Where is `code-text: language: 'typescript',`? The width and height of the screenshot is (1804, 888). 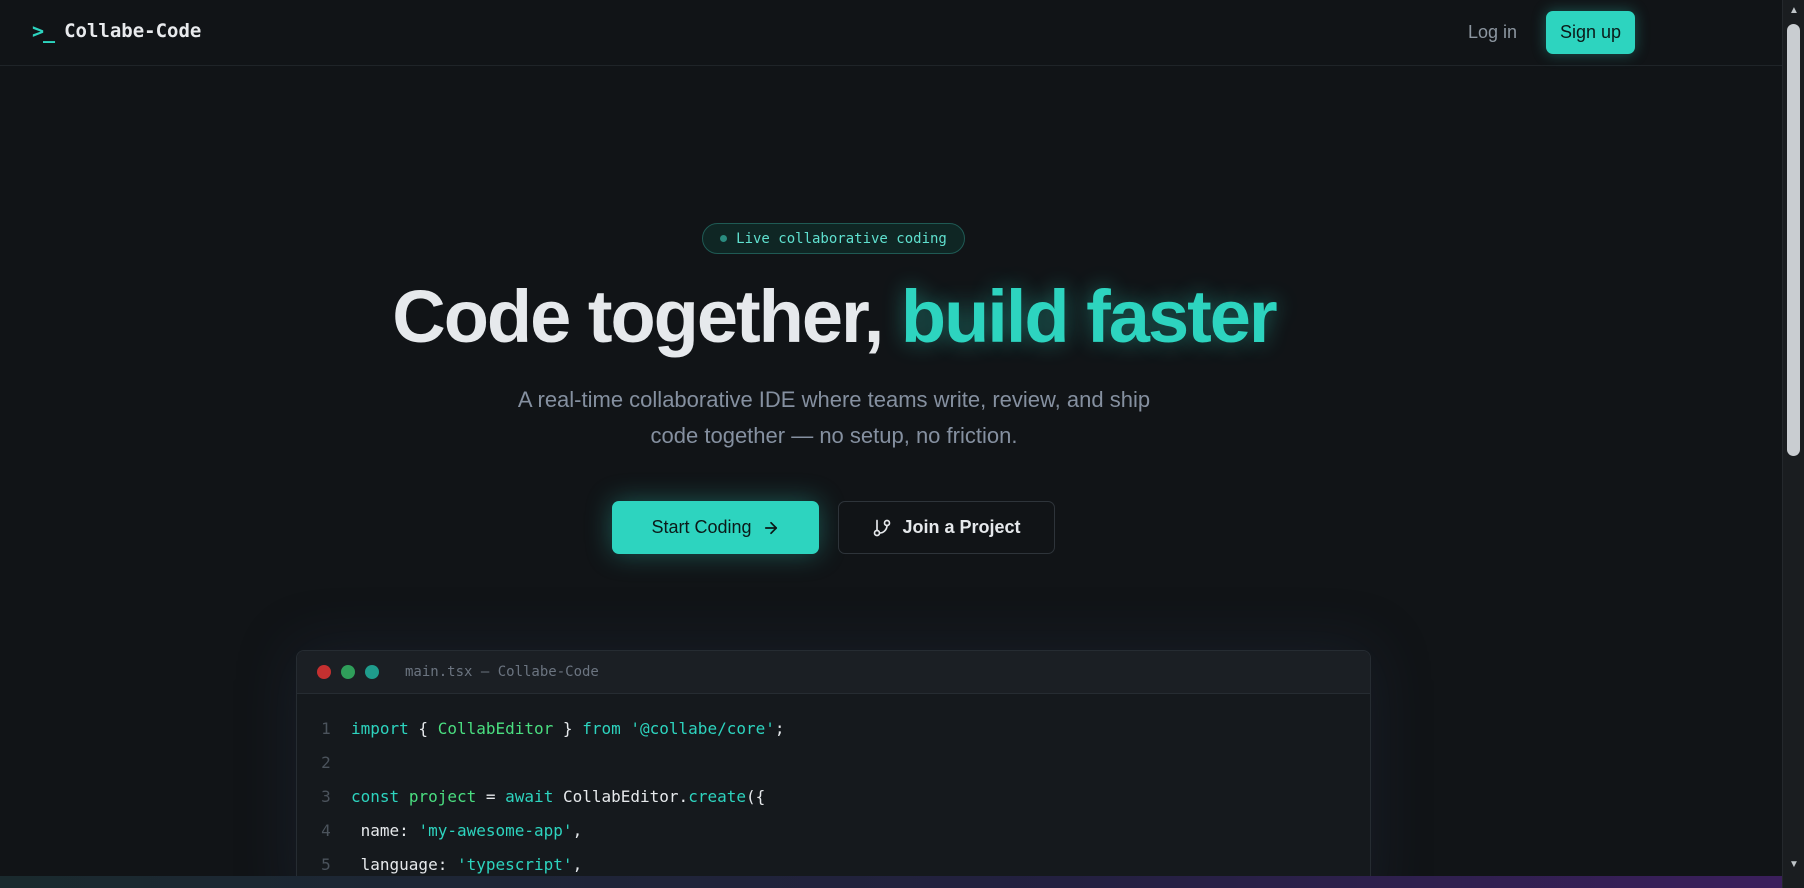
code-text: language: 'typescript', is located at coordinates (467, 864).